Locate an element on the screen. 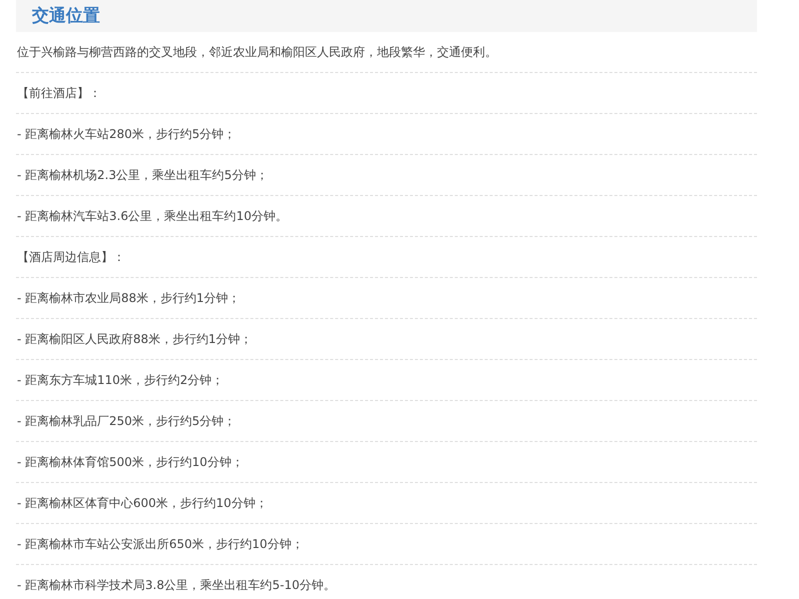 Image resolution: width=799 pixels, height=599 pixels. section-title: 交通位置 is located at coordinates (66, 16).